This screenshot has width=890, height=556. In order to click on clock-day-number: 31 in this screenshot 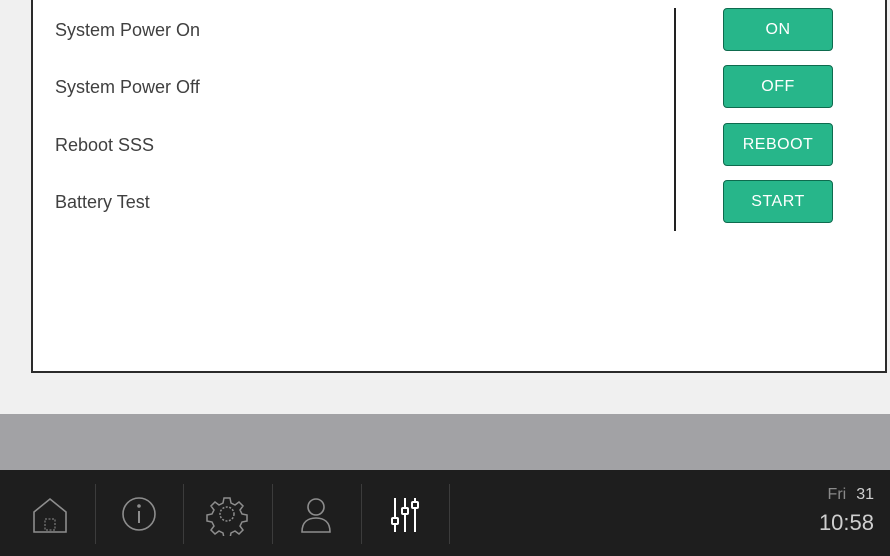, I will do `click(865, 494)`.